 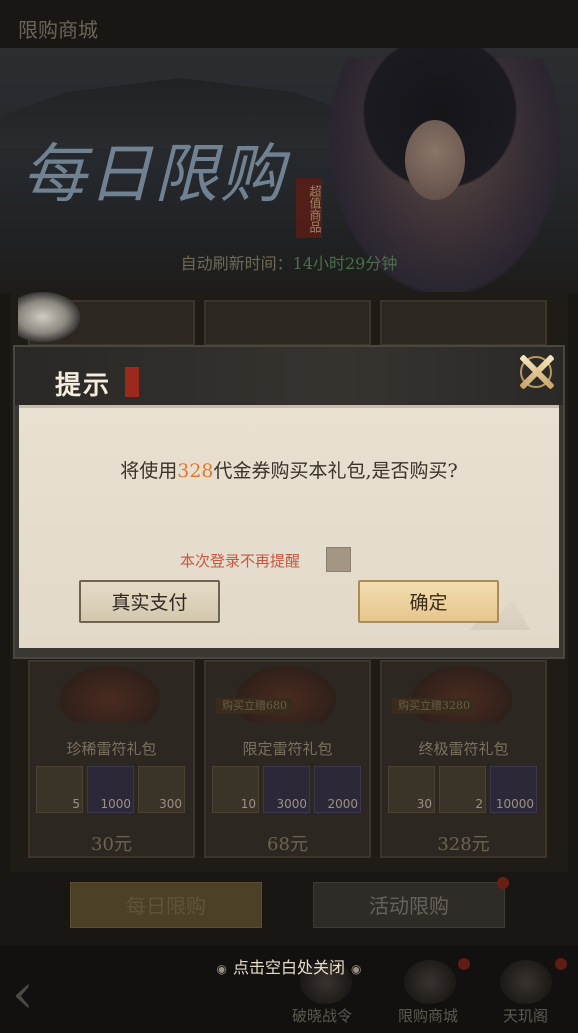 What do you see at coordinates (149, 471) in the screenshot?
I see `message-prefix: 将使用` at bounding box center [149, 471].